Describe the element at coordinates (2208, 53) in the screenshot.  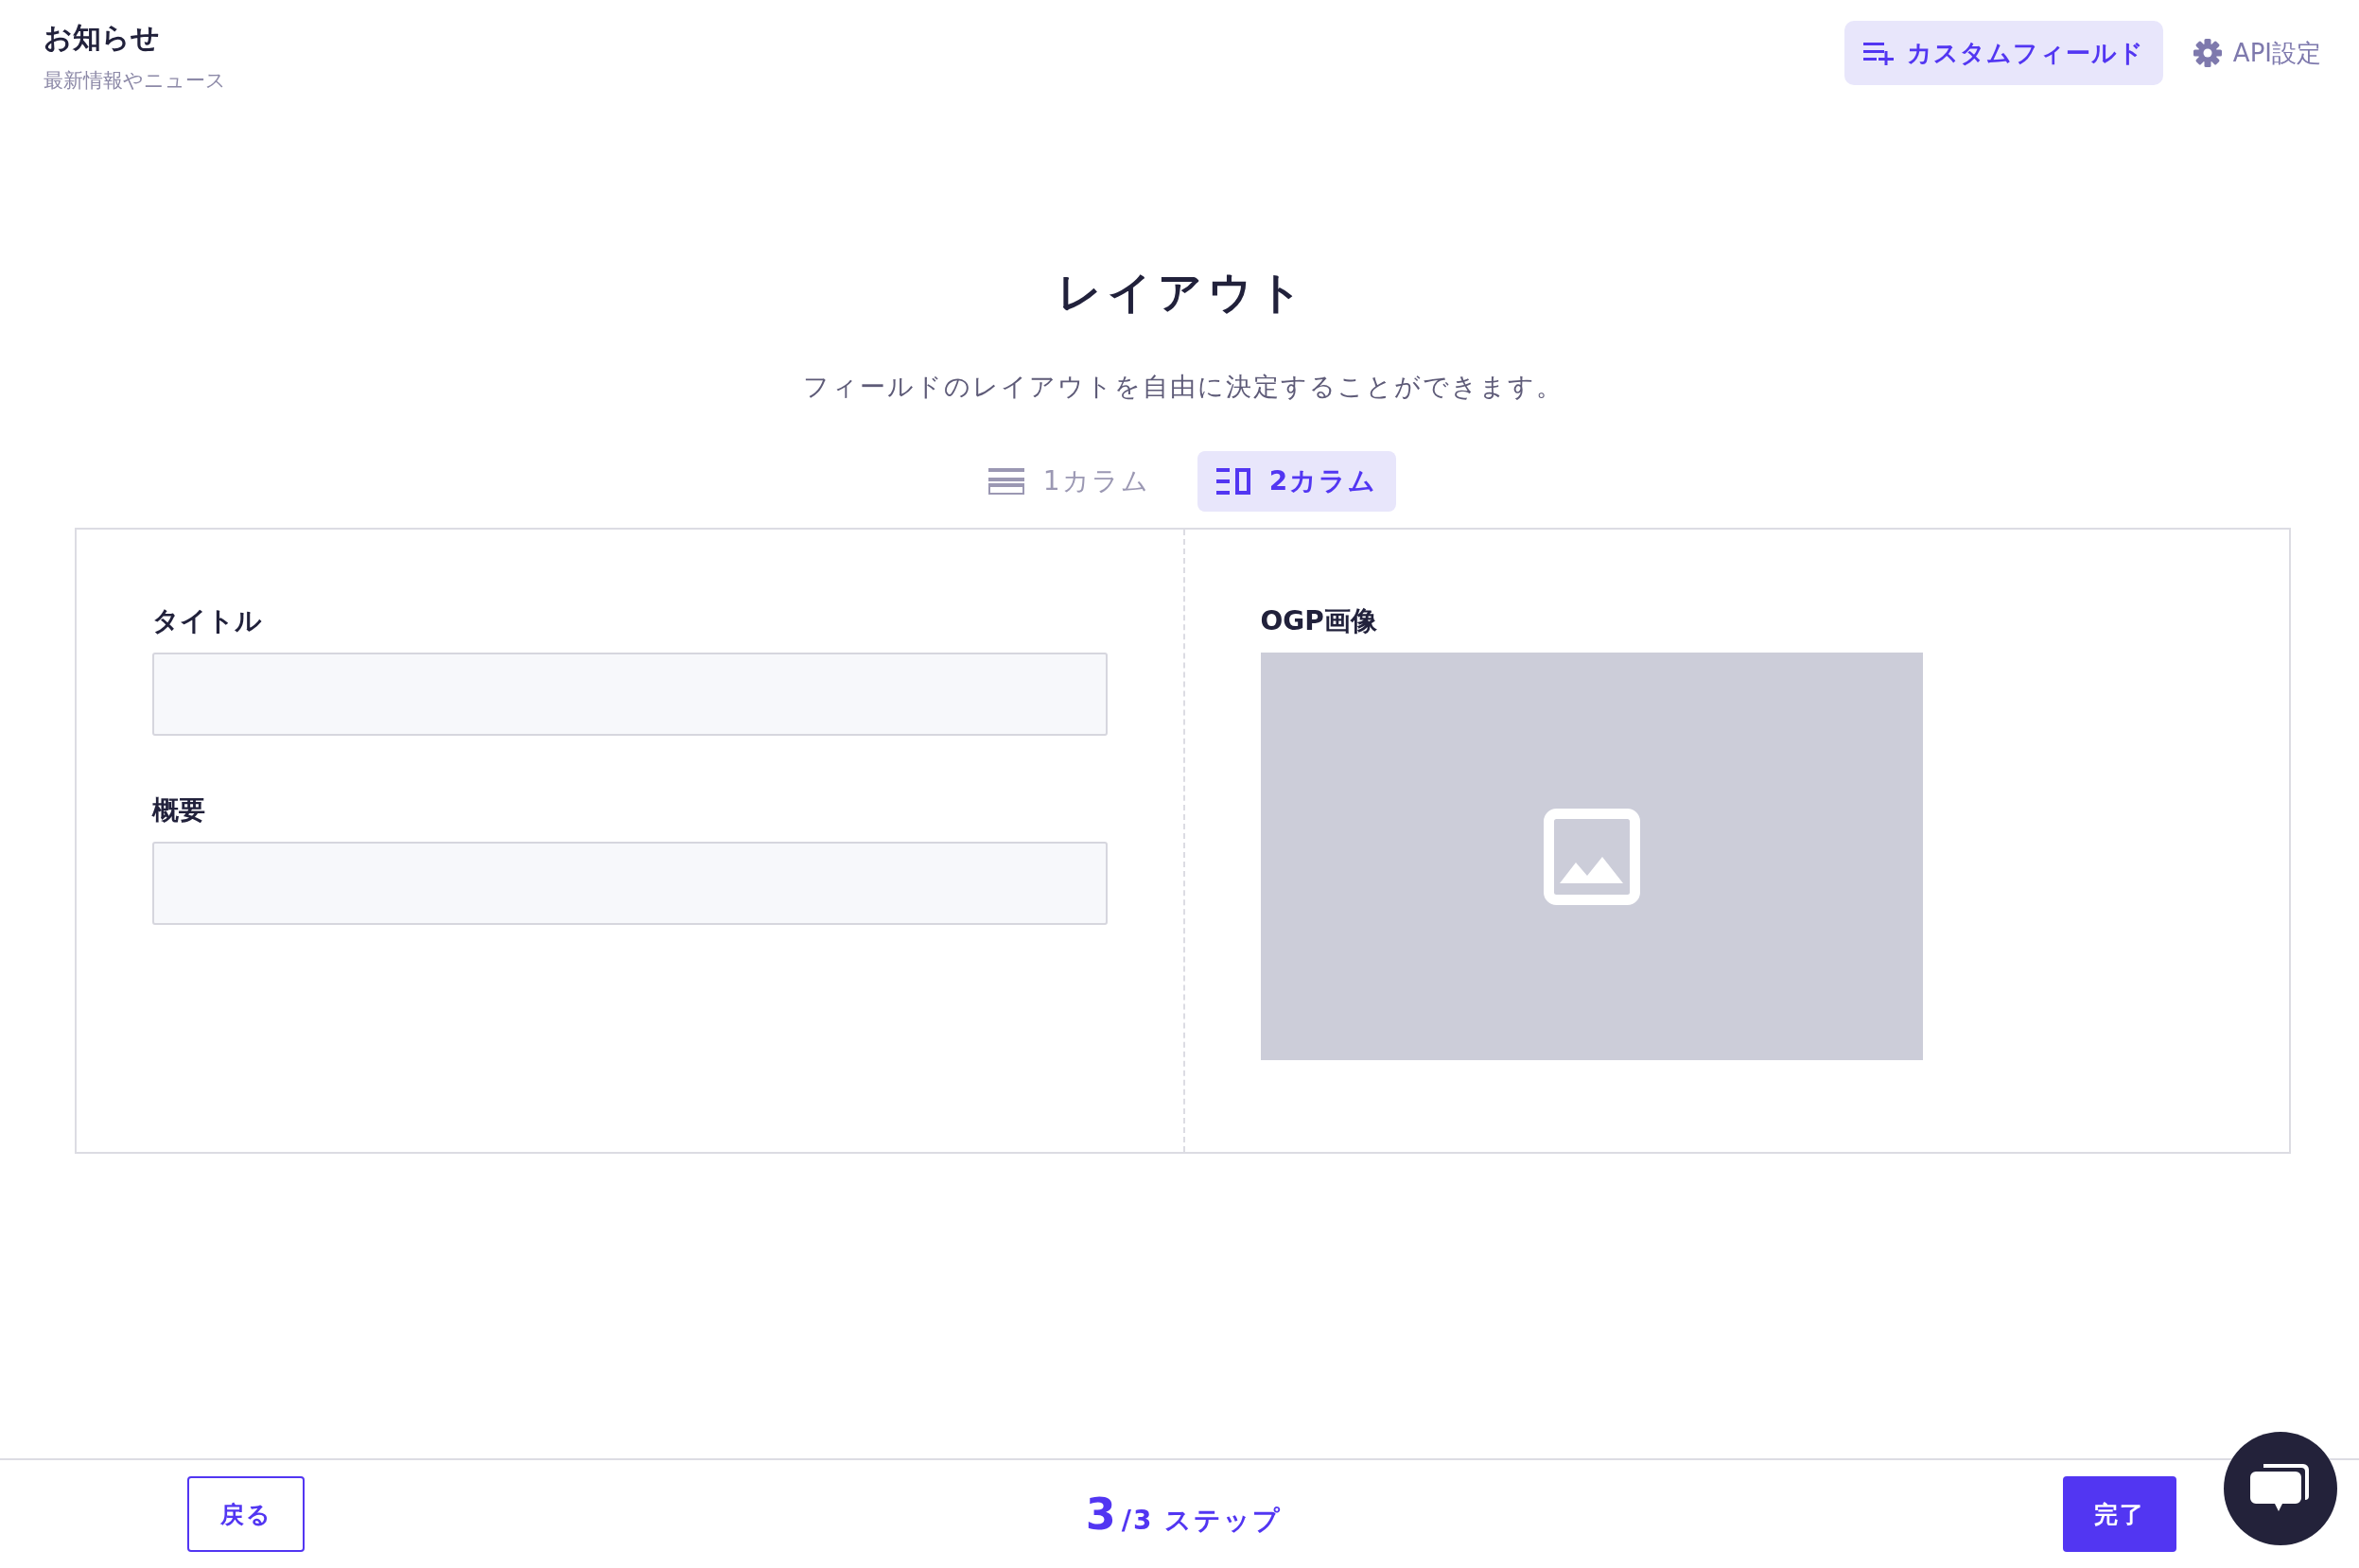
I see `settings-icon` at that location.